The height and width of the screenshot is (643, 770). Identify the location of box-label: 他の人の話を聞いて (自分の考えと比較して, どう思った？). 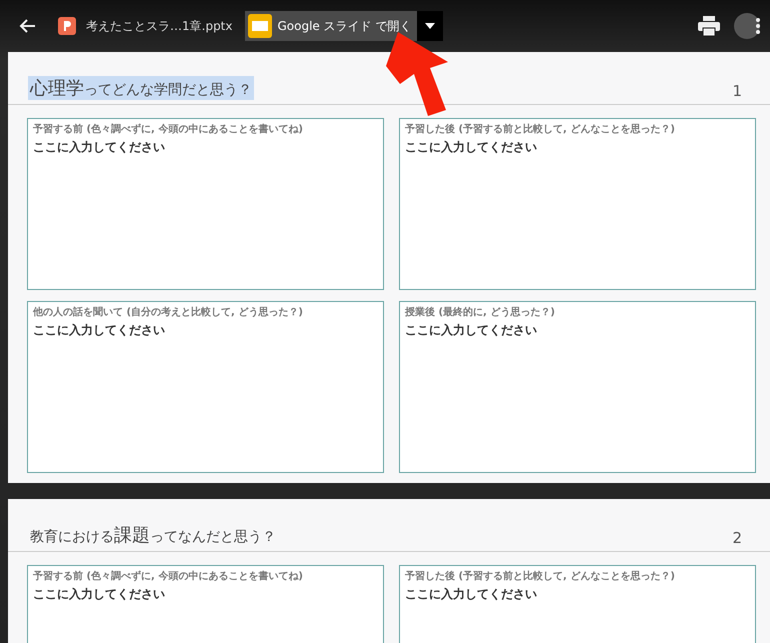
(168, 312).